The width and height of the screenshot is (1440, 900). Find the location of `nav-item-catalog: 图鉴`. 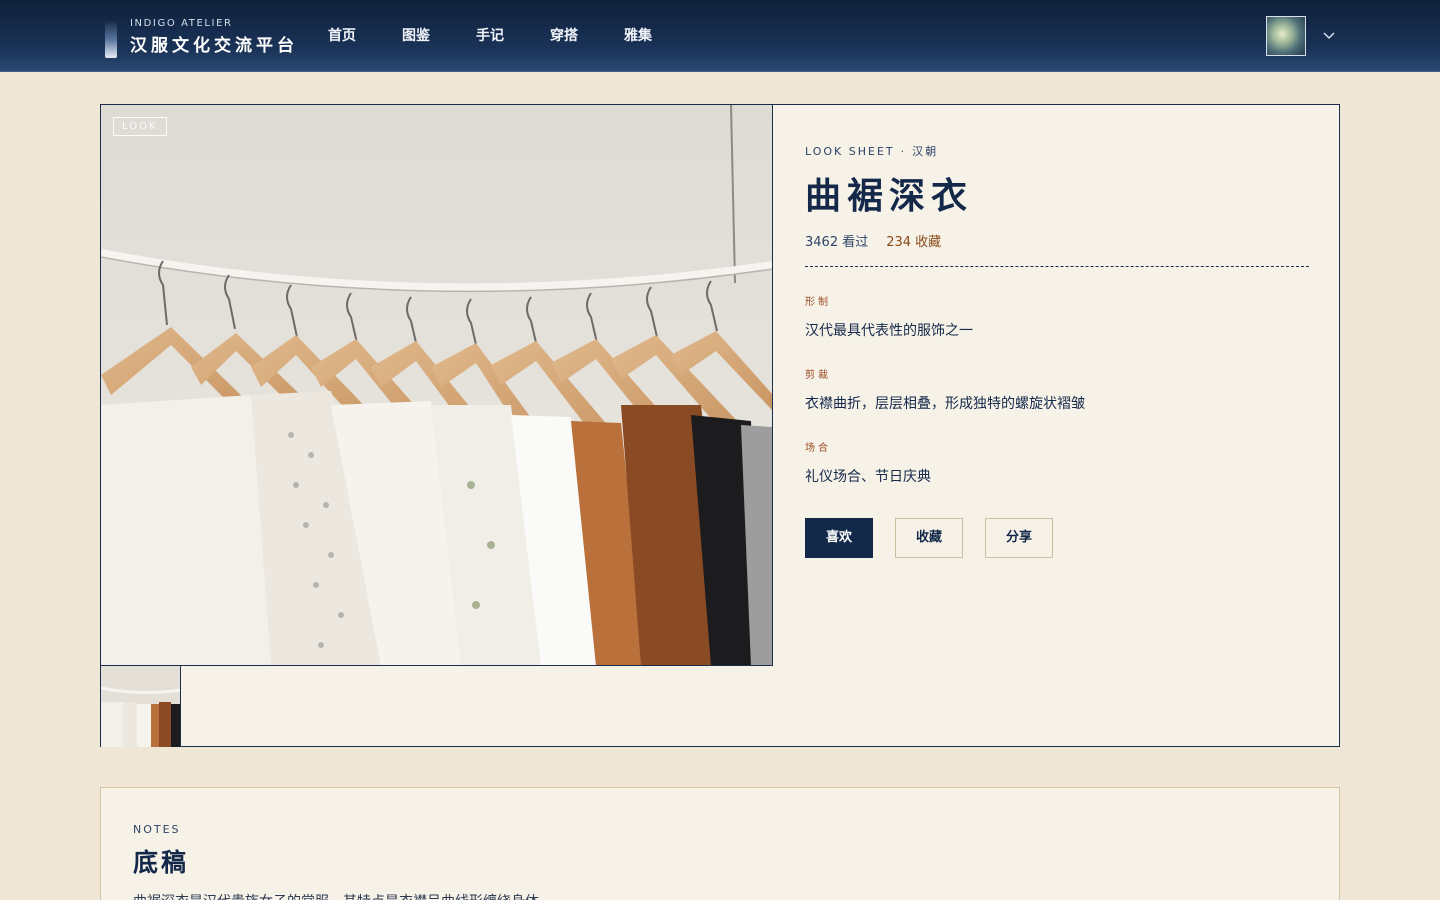

nav-item-catalog: 图鉴 is located at coordinates (416, 36).